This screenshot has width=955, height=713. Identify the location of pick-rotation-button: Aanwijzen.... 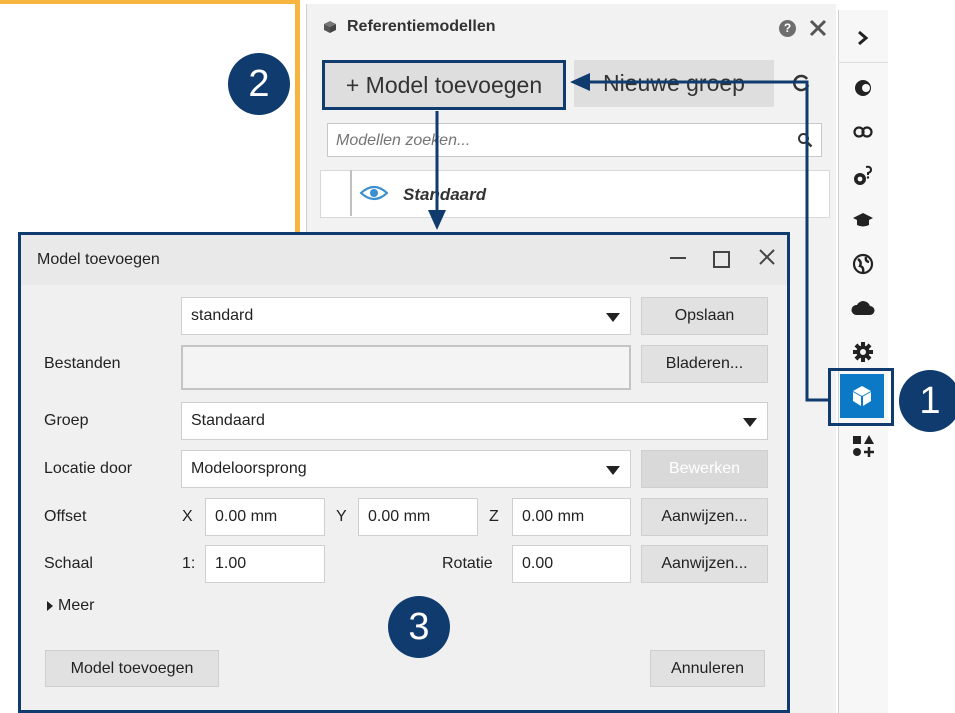
(704, 564).